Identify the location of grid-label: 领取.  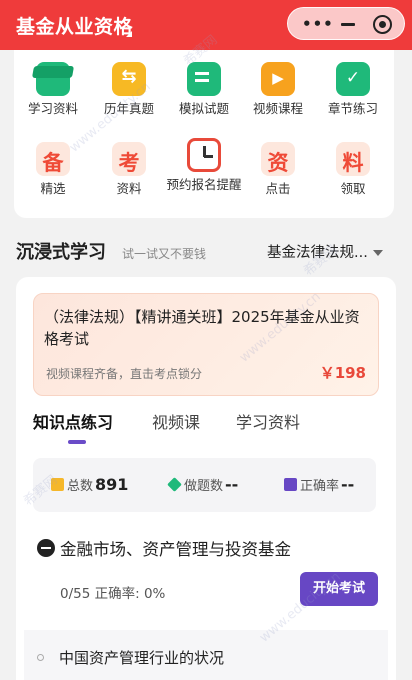
(353, 188).